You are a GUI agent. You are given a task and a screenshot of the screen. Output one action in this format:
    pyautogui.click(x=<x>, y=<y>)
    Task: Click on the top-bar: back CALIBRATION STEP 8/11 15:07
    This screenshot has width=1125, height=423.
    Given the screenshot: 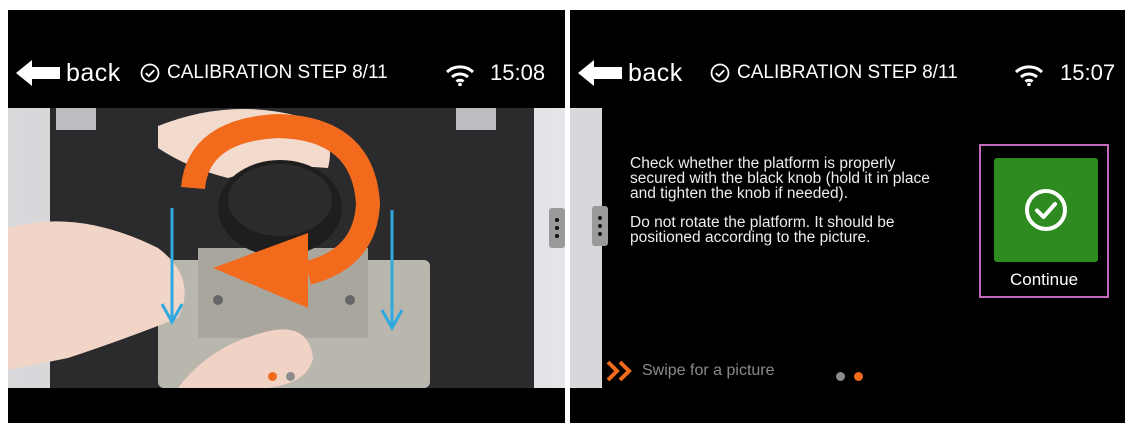 What is the action you would take?
    pyautogui.click(x=847, y=59)
    